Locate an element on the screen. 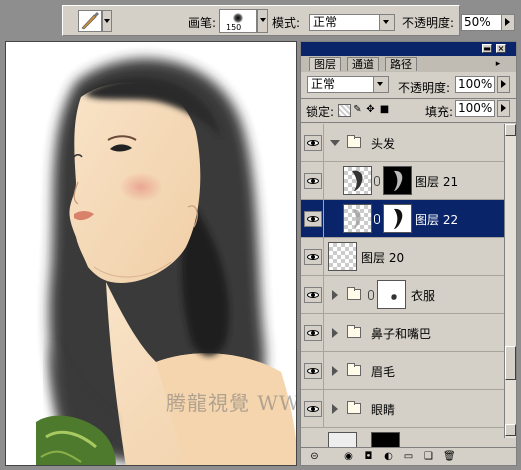 This screenshot has width=521, height=470. layers-scrollbar is located at coordinates (510, 281).